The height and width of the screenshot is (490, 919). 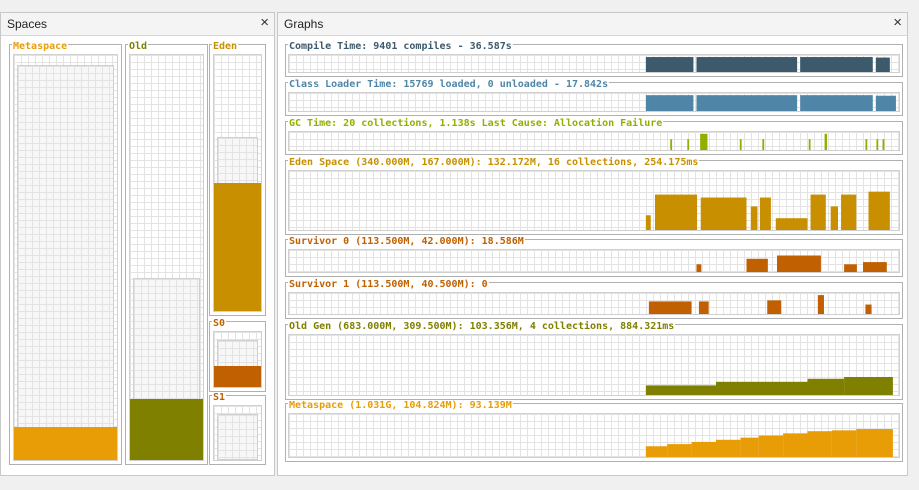 What do you see at coordinates (237, 247) in the screenshot?
I see `space-eden-used` at bounding box center [237, 247].